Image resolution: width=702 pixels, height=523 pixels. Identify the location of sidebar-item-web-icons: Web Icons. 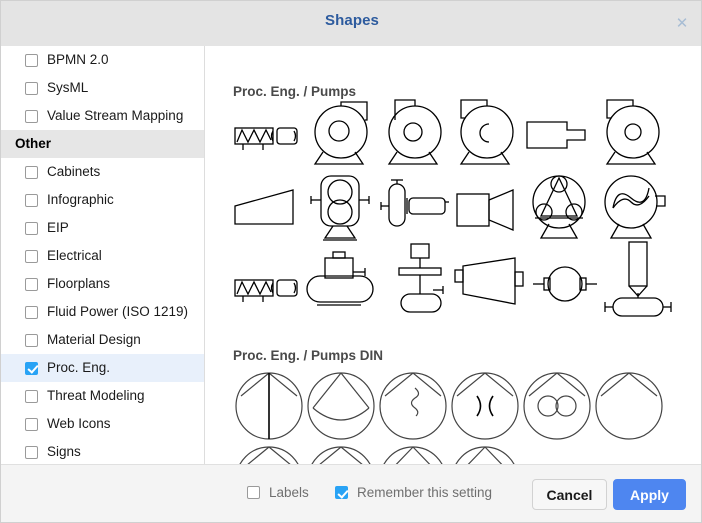
(102, 424).